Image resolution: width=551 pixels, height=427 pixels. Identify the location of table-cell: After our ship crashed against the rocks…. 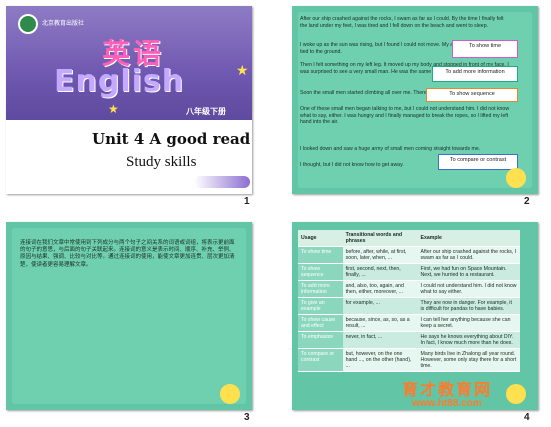
(468, 255).